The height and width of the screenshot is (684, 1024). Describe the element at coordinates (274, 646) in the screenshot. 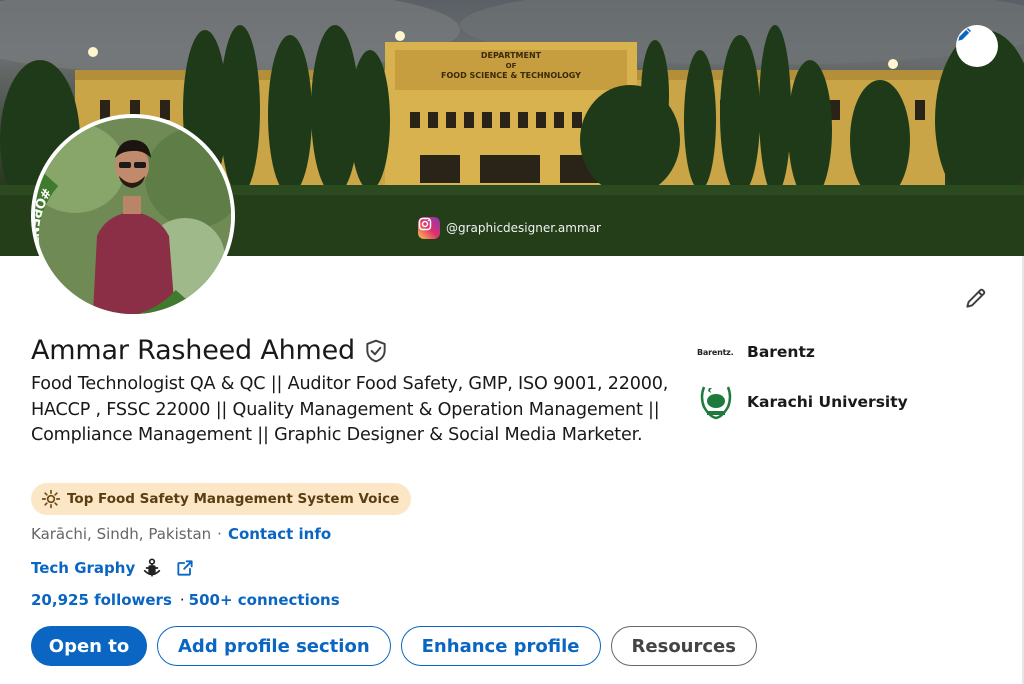

I see `add-profile-section-button: Add profile section` at that location.